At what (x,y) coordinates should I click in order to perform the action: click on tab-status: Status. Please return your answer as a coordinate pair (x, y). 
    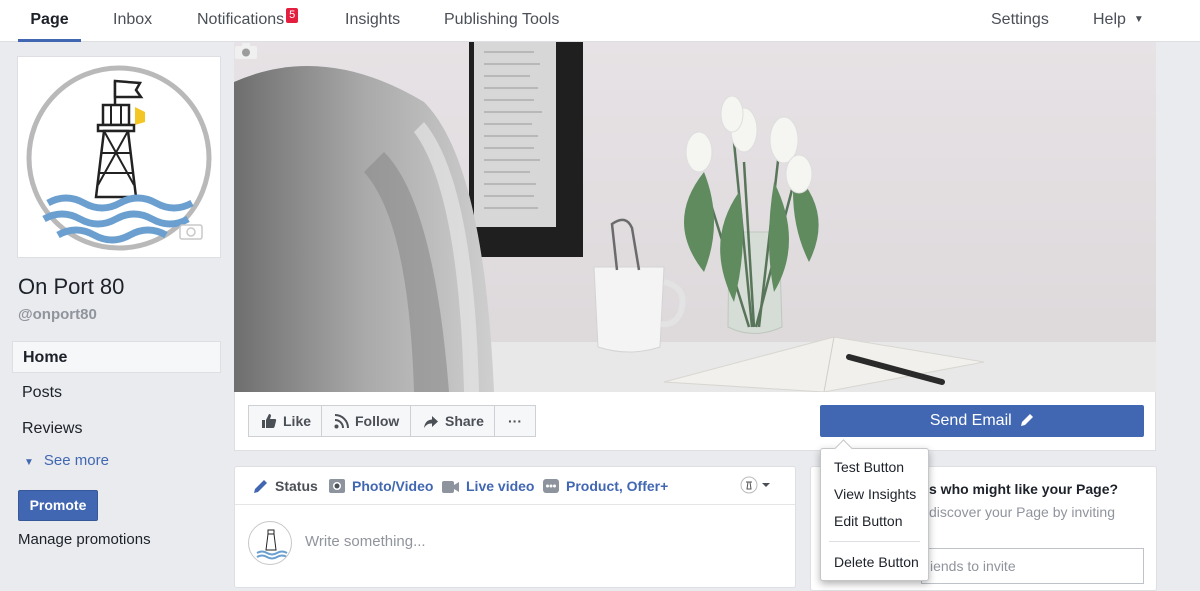
    Looking at the image, I should click on (285, 486).